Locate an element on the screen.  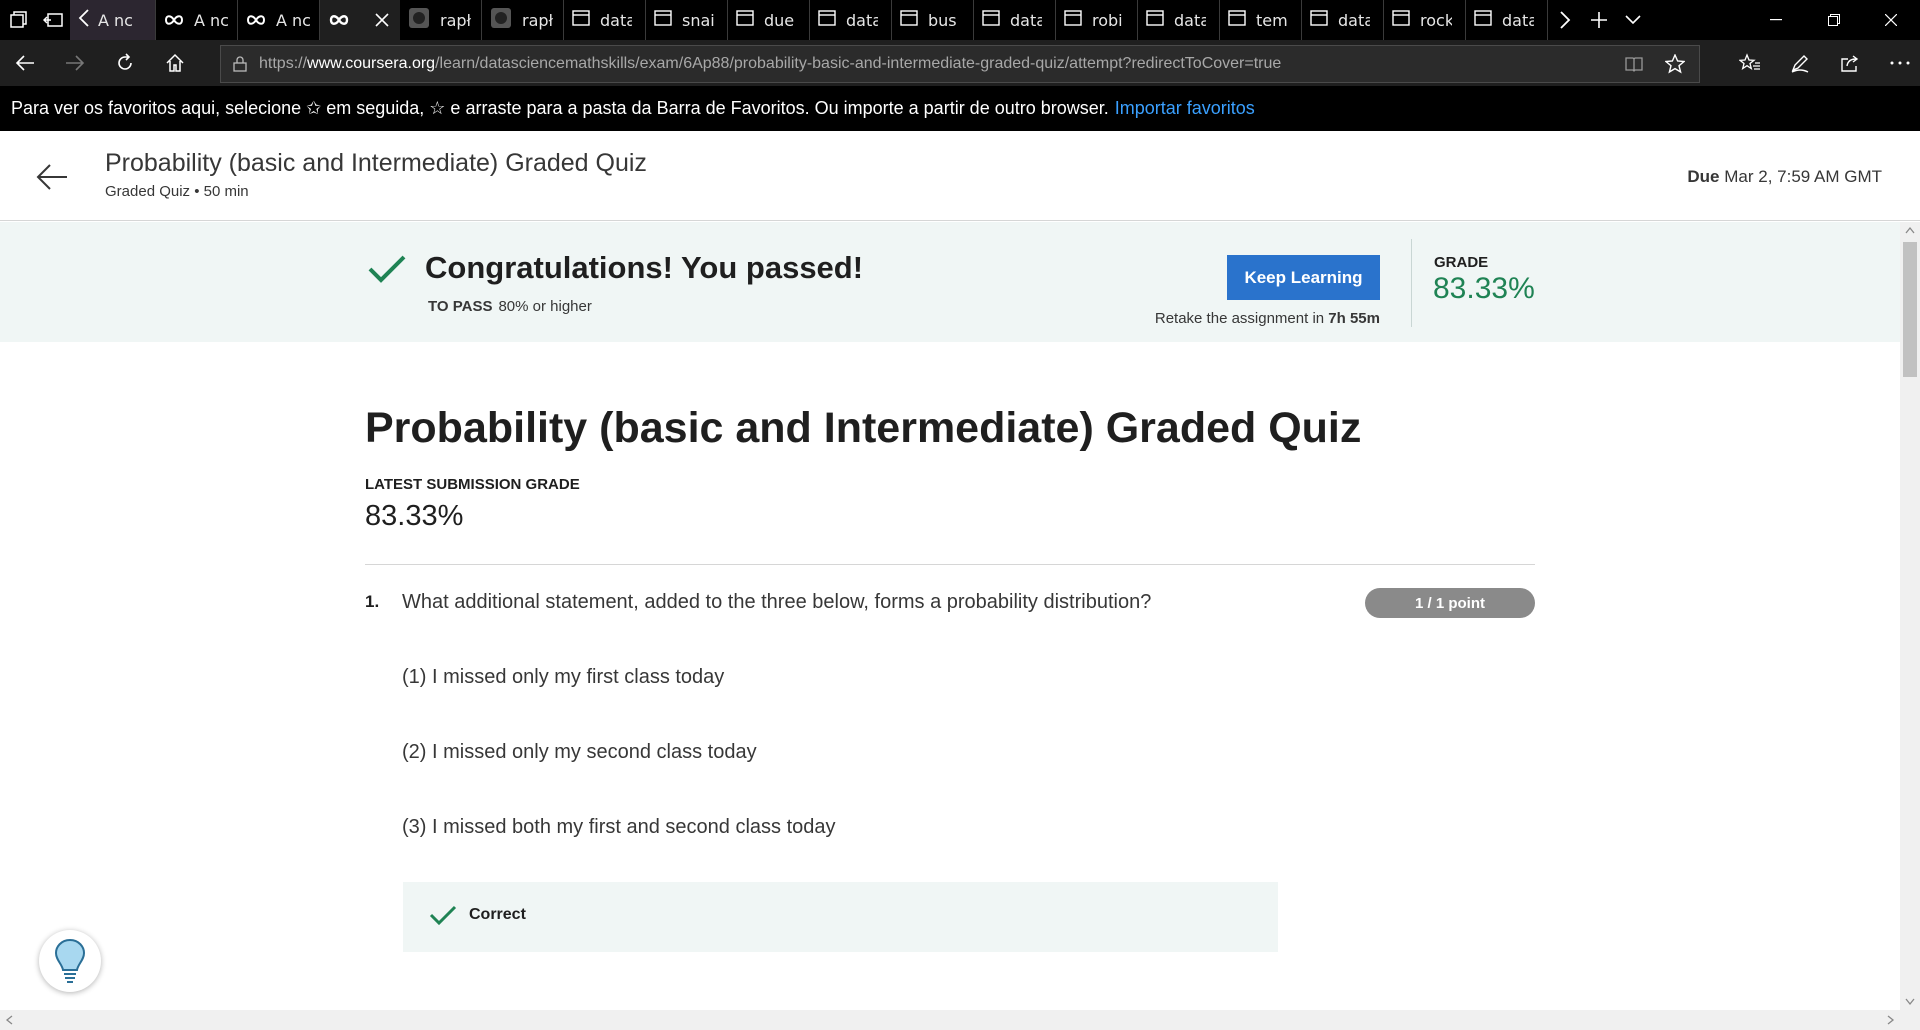
horizontal-scrollbar is located at coordinates (960, 1020).